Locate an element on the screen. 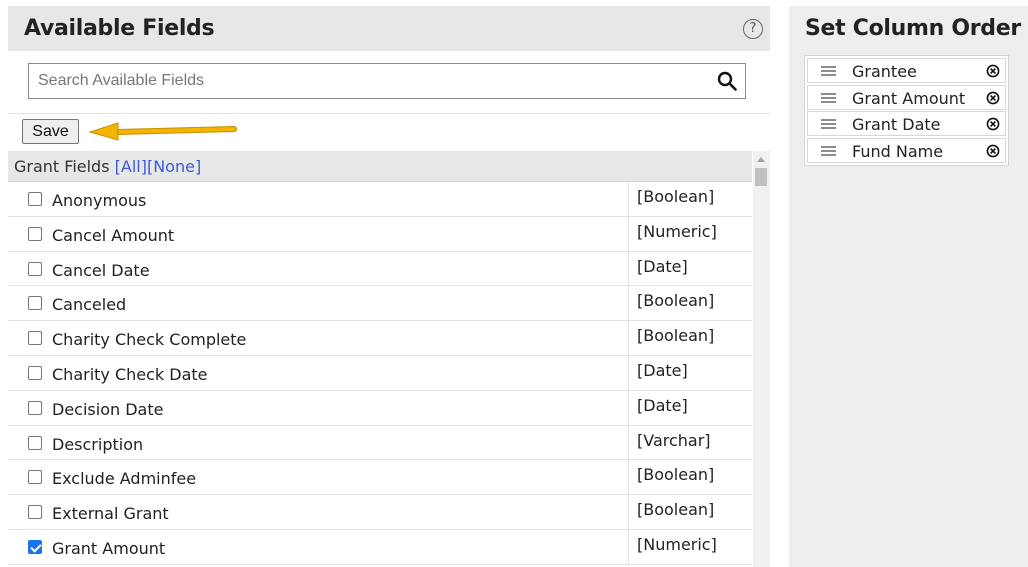 Image resolution: width=1028 pixels, height=567 pixels. field-row-exclude-adminfee: Exclude Adminfee [Boolean] is located at coordinates (380, 478).